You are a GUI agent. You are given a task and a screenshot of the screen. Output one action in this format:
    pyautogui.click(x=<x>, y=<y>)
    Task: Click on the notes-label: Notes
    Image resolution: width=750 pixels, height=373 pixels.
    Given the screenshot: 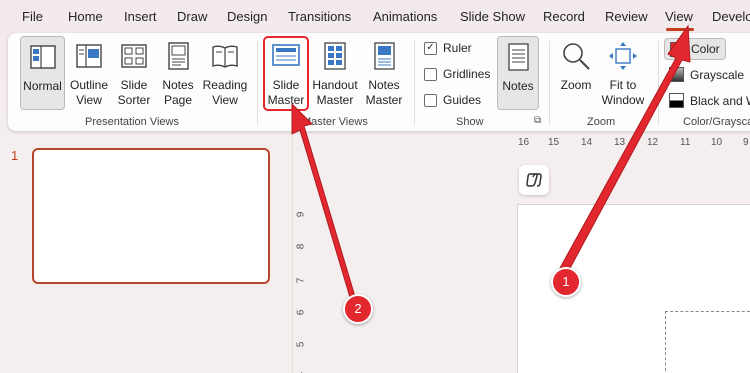 What is the action you would take?
    pyautogui.click(x=518, y=86)
    